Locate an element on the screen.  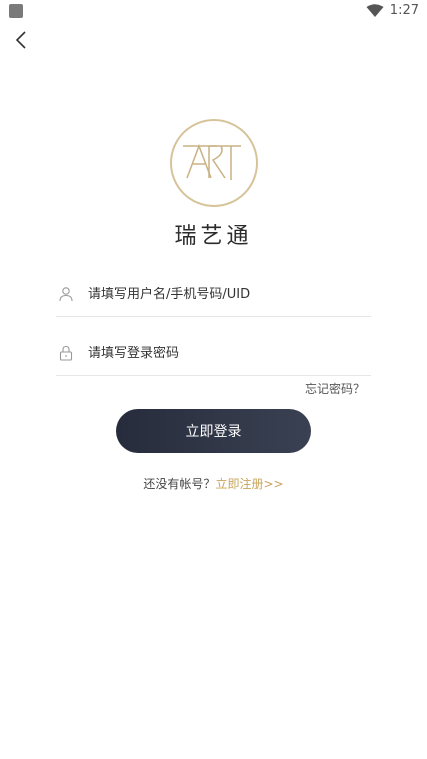
lock-icon is located at coordinates (66, 353).